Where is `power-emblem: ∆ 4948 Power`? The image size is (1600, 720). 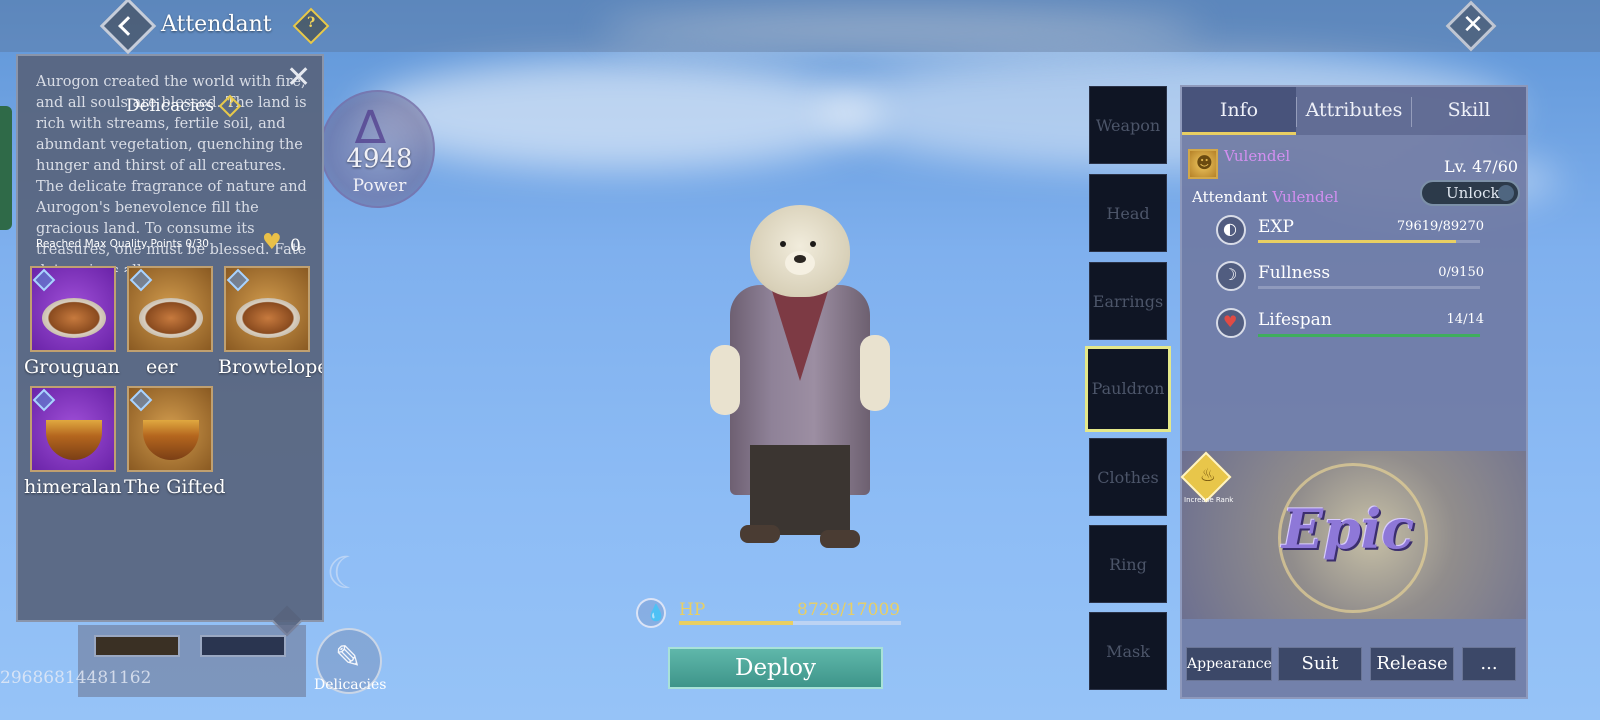 power-emblem: ∆ 4948 Power is located at coordinates (377, 149).